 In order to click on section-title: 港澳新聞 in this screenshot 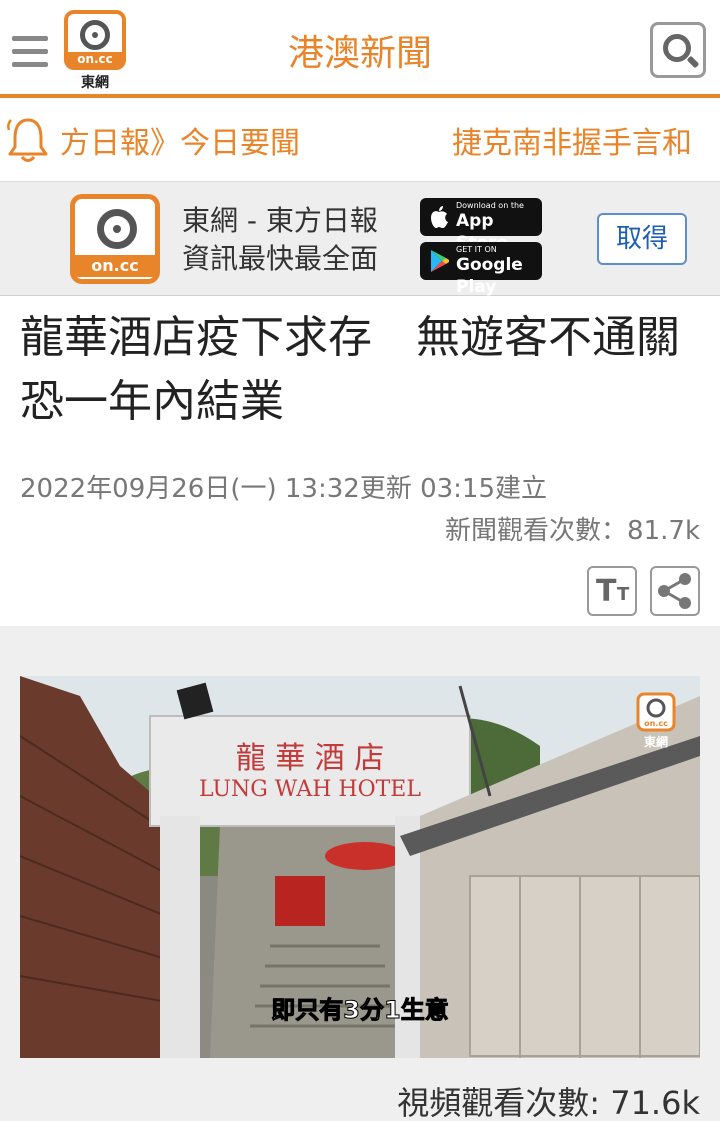, I will do `click(359, 53)`.